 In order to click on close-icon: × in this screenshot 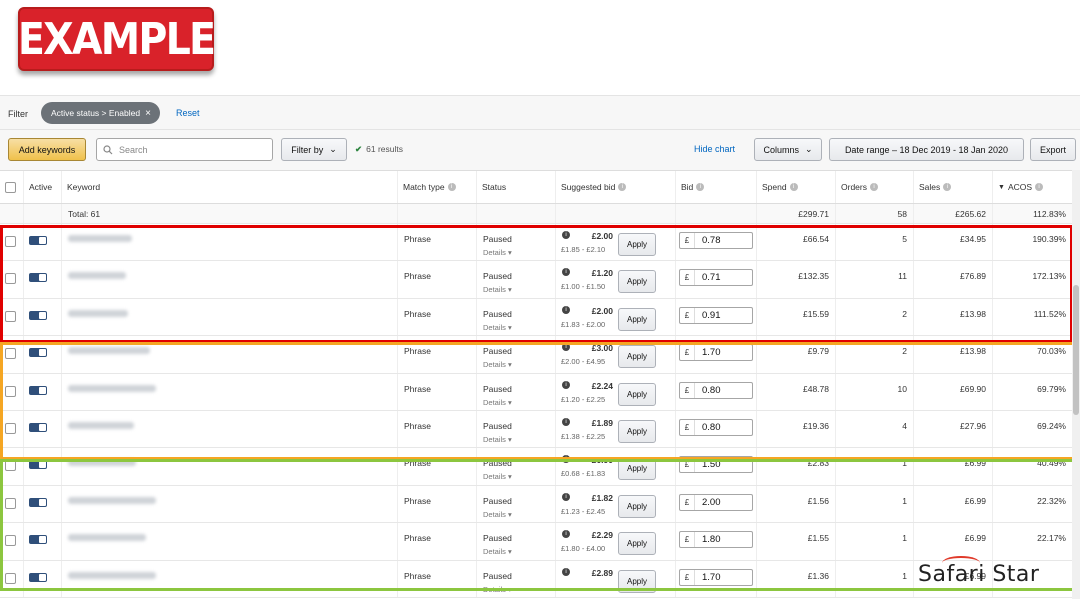, I will do `click(148, 113)`.